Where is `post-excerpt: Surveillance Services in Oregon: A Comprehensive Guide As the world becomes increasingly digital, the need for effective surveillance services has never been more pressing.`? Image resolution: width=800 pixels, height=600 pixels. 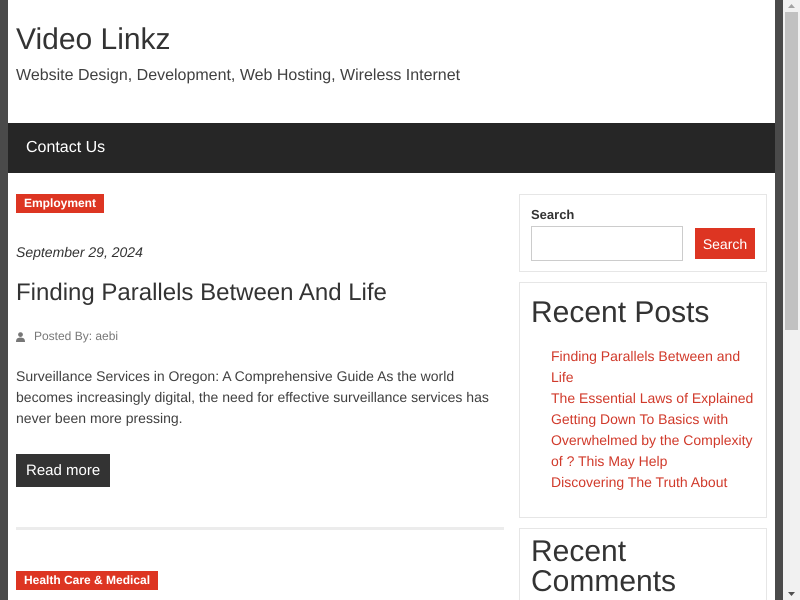 post-excerpt: Surveillance Services in Oregon: A Comprehensive Guide As the world becomes increasingly digital, the need for effective surveillance services has never been more pressing. is located at coordinates (253, 397).